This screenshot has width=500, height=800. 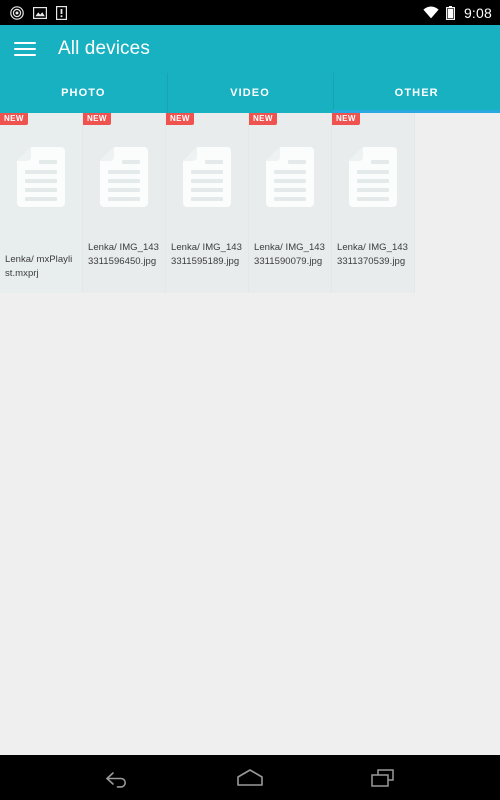 I want to click on back-button, so click(x=117, y=777).